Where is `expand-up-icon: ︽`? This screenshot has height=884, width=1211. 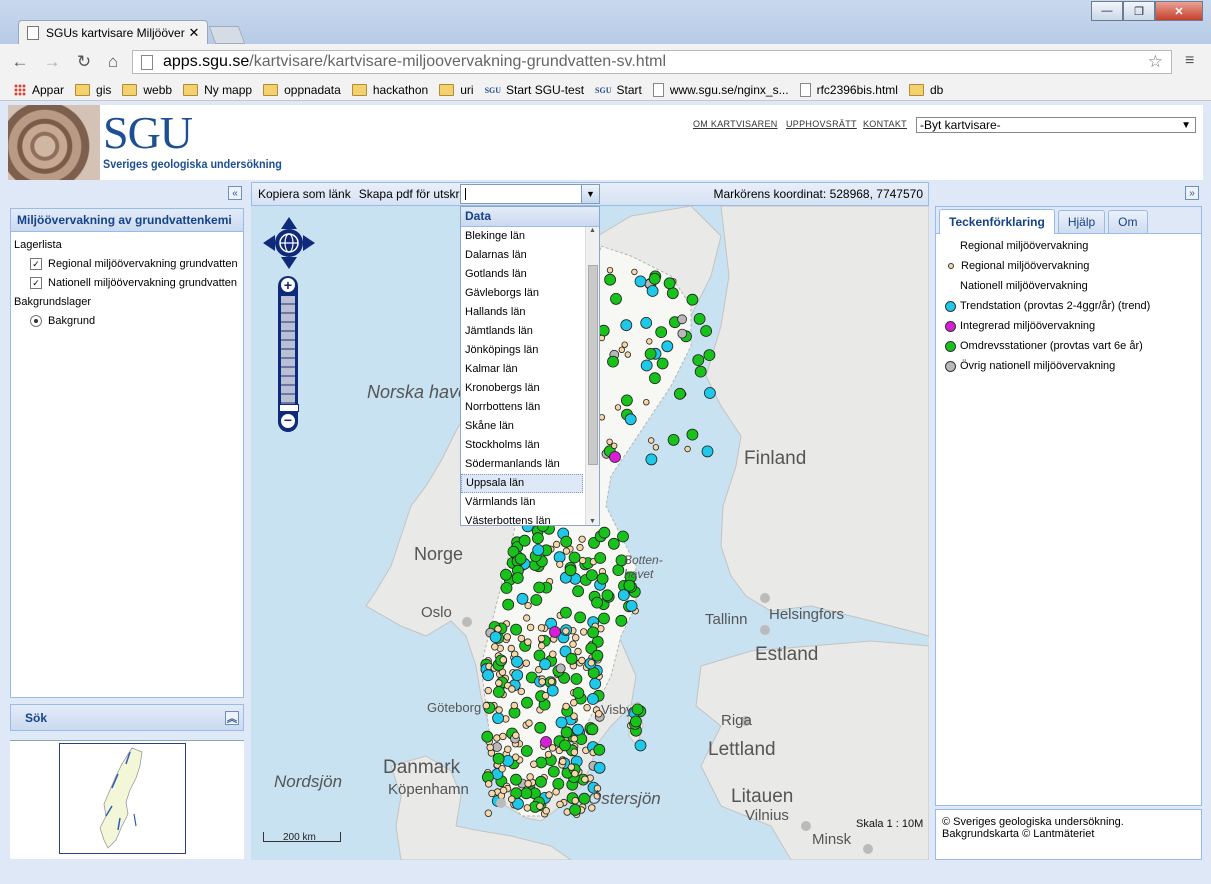
expand-up-icon: ︽ is located at coordinates (232, 717).